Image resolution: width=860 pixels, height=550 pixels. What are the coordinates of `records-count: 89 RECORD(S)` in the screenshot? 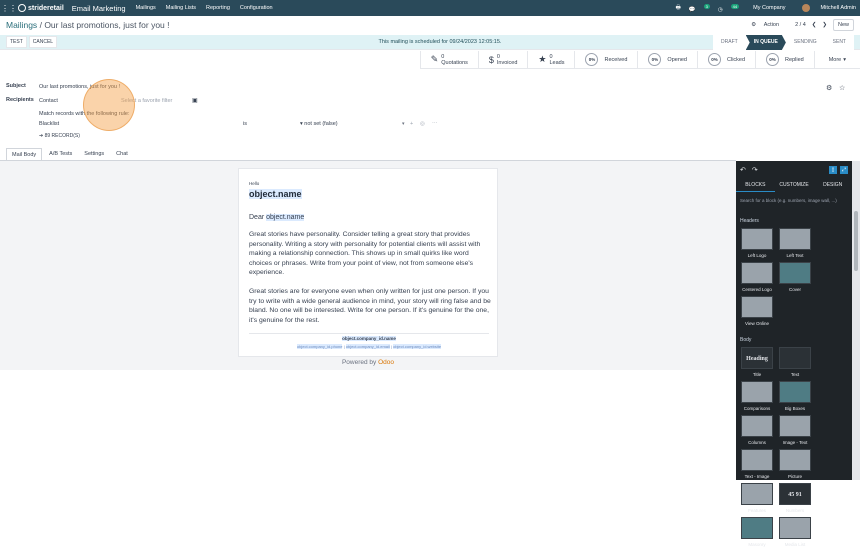 It's located at (62, 136).